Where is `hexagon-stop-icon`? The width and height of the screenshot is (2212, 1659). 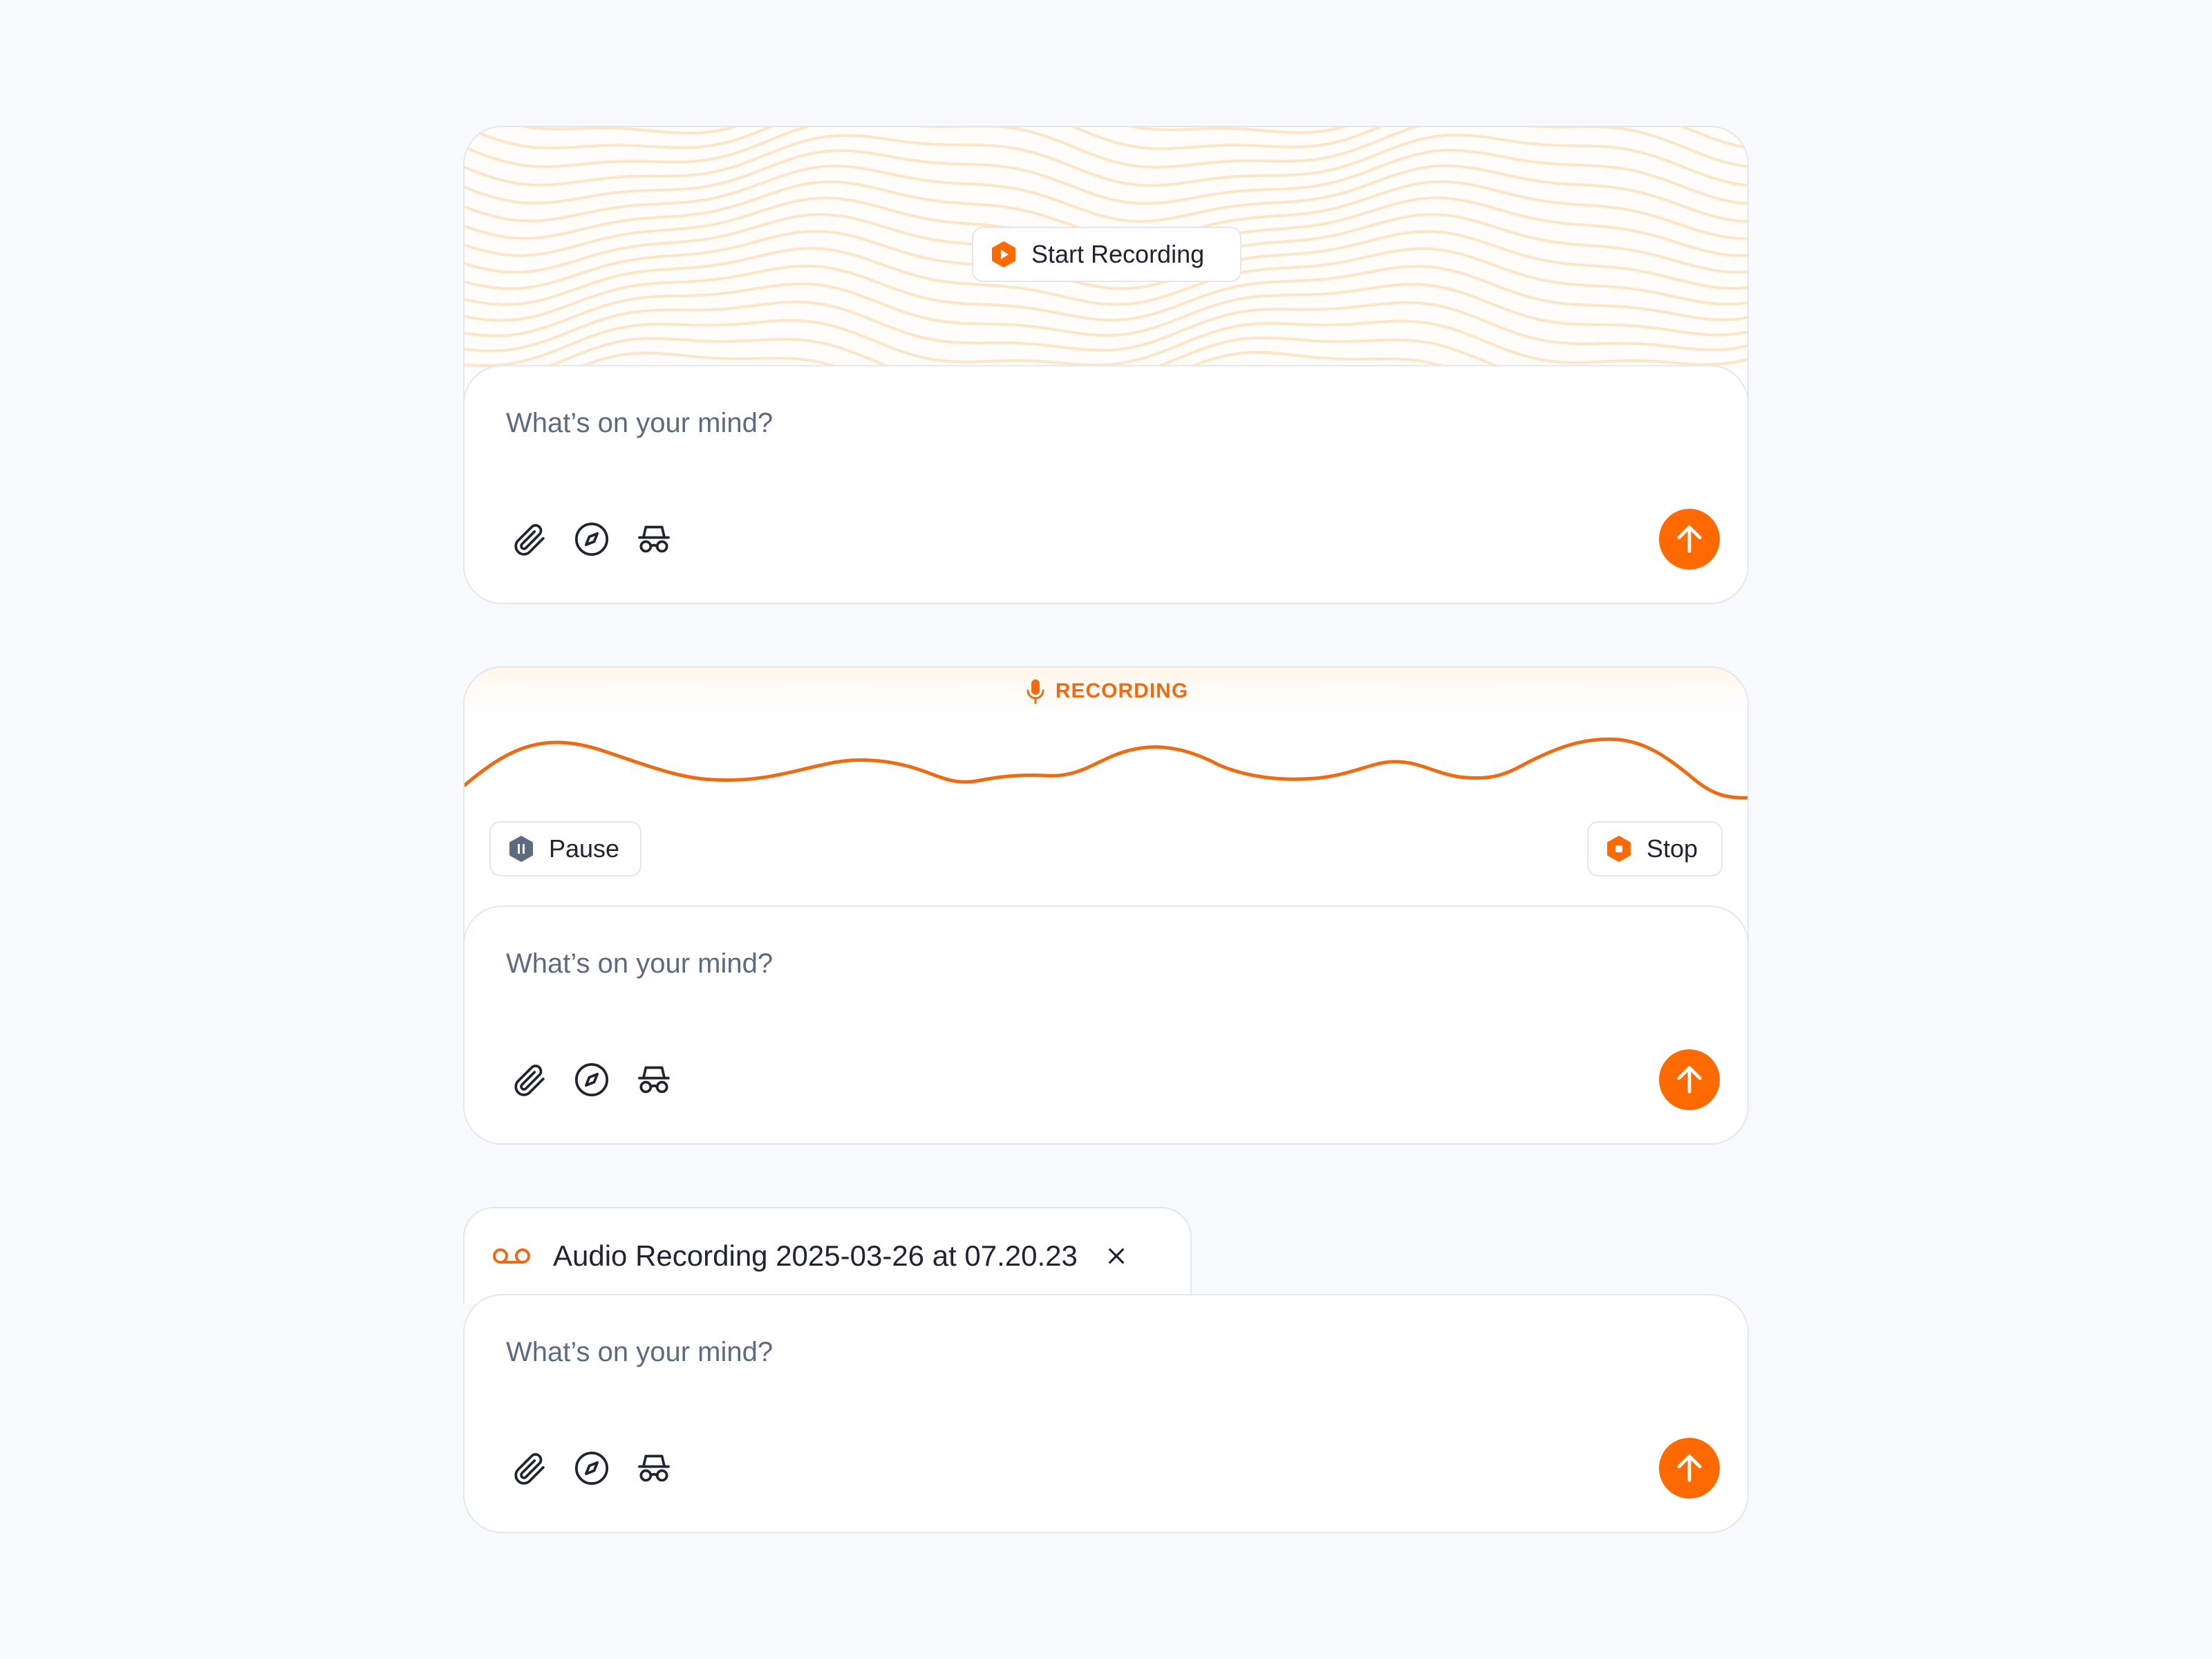
hexagon-stop-icon is located at coordinates (1619, 849).